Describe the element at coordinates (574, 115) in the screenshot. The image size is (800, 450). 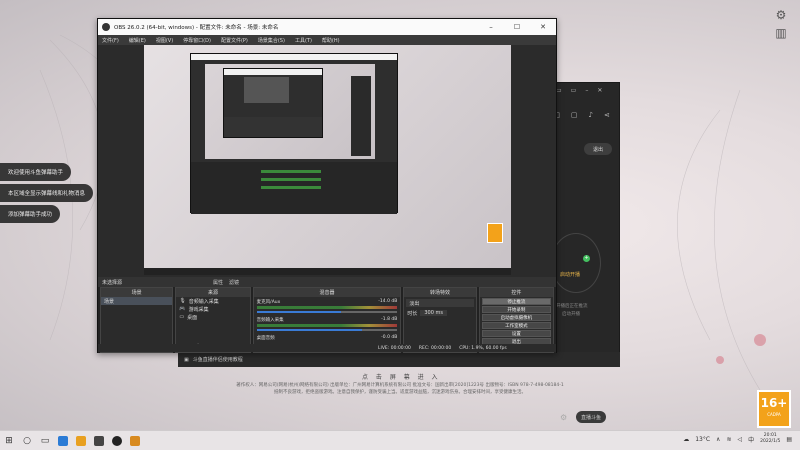
I see `tv-icon: ▢` at that location.